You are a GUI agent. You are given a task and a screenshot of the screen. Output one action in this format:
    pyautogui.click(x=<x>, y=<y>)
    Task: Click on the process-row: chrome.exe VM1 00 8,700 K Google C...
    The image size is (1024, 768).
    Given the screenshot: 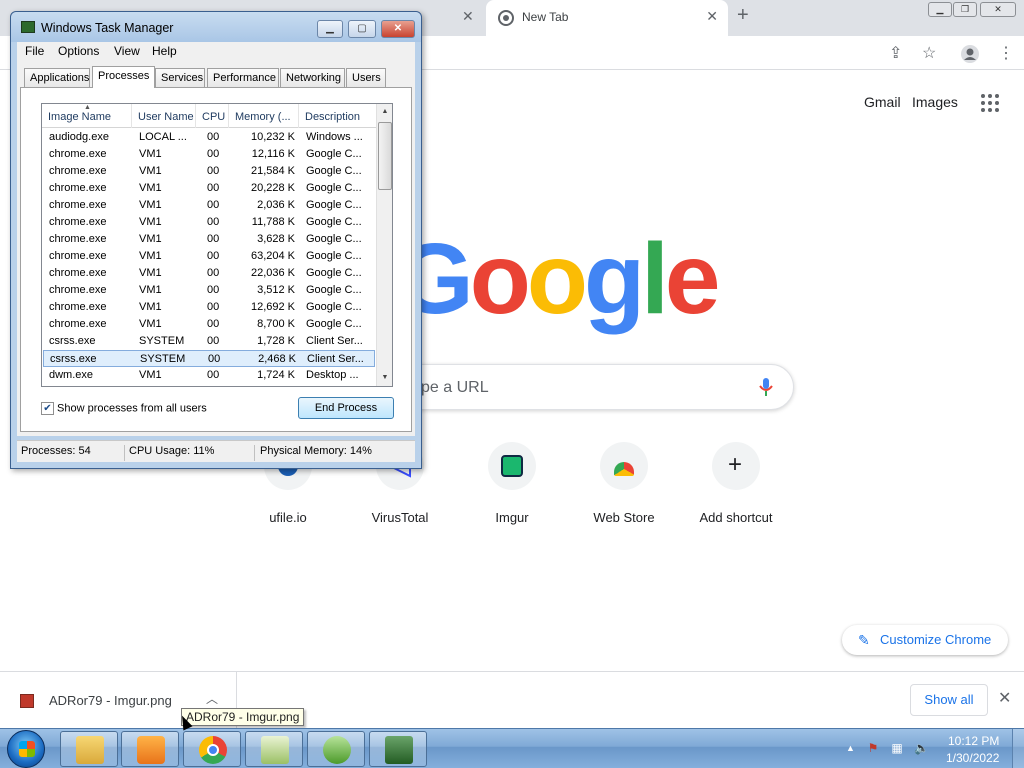 What is the action you would take?
    pyautogui.click(x=209, y=324)
    